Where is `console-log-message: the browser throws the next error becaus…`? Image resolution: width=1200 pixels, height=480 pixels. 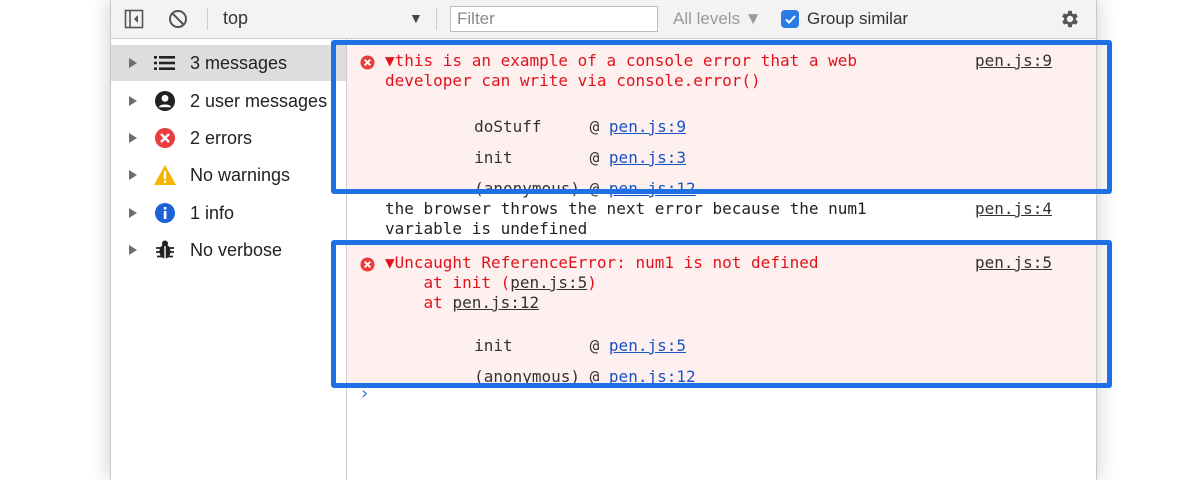 console-log-message: the browser throws the next error becaus… is located at coordinates (721, 220).